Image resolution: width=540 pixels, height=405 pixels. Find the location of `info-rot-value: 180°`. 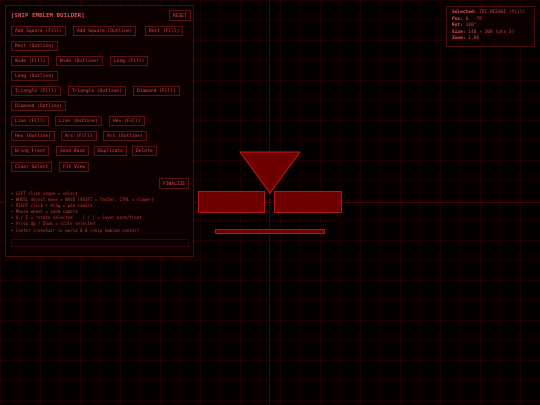

info-rot-value: 180° is located at coordinates (471, 26).